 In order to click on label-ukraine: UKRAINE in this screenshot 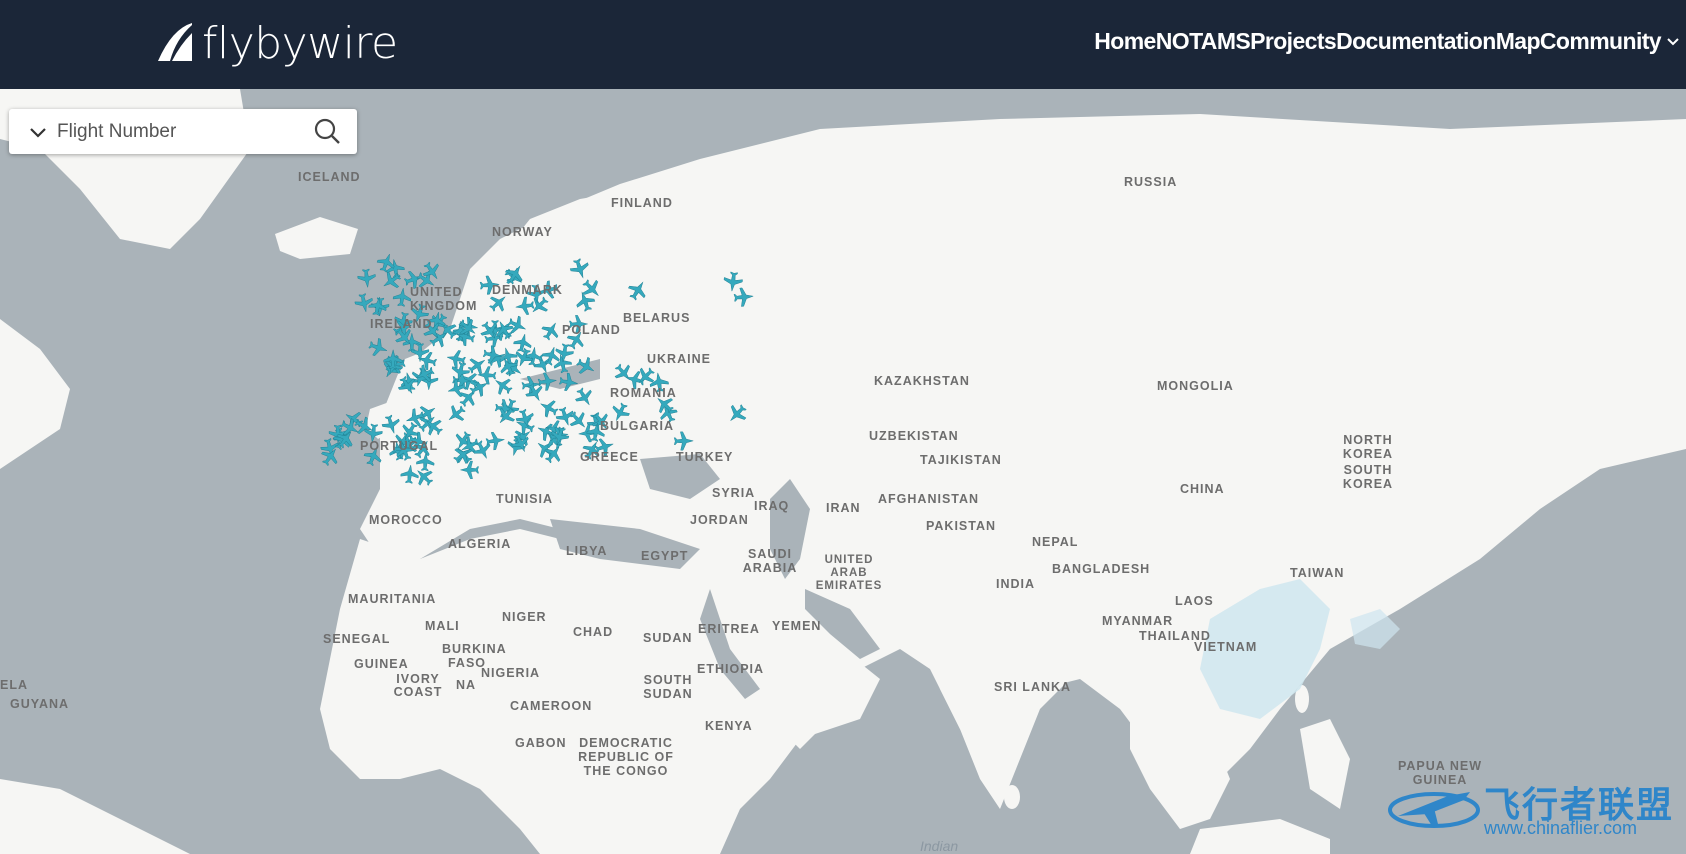, I will do `click(679, 359)`.